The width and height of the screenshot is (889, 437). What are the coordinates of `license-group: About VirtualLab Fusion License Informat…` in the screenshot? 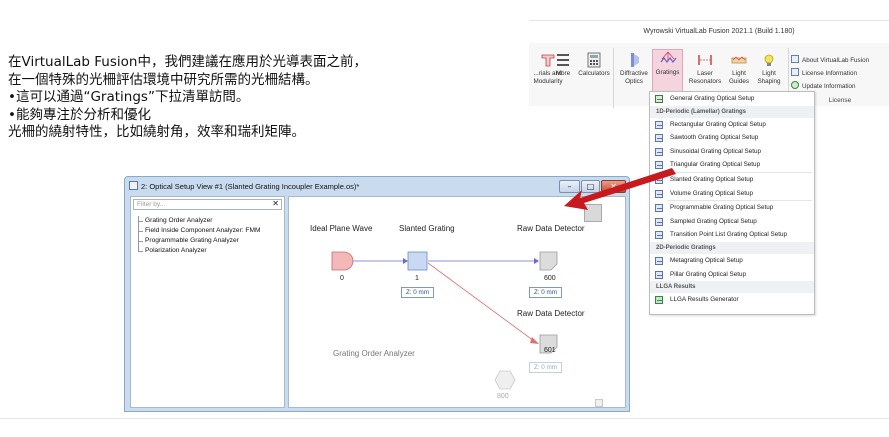 It's located at (840, 74).